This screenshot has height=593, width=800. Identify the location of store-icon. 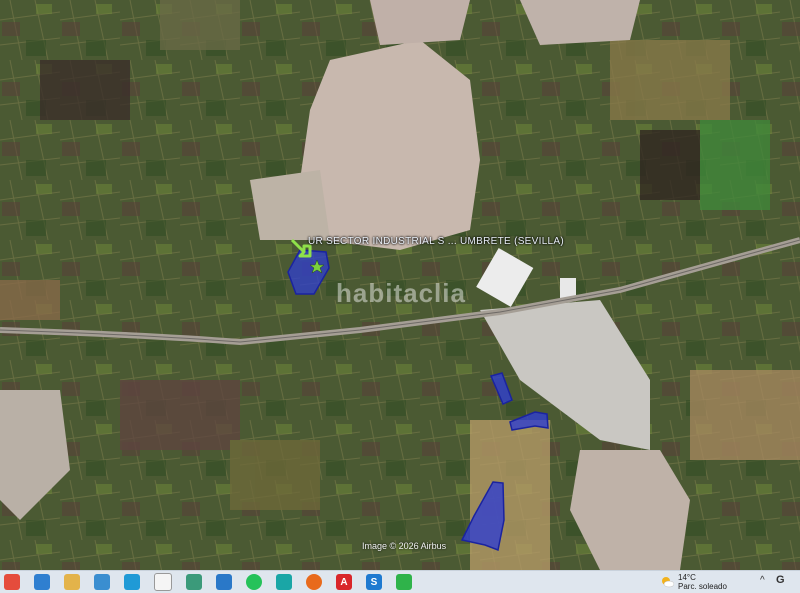
(224, 582).